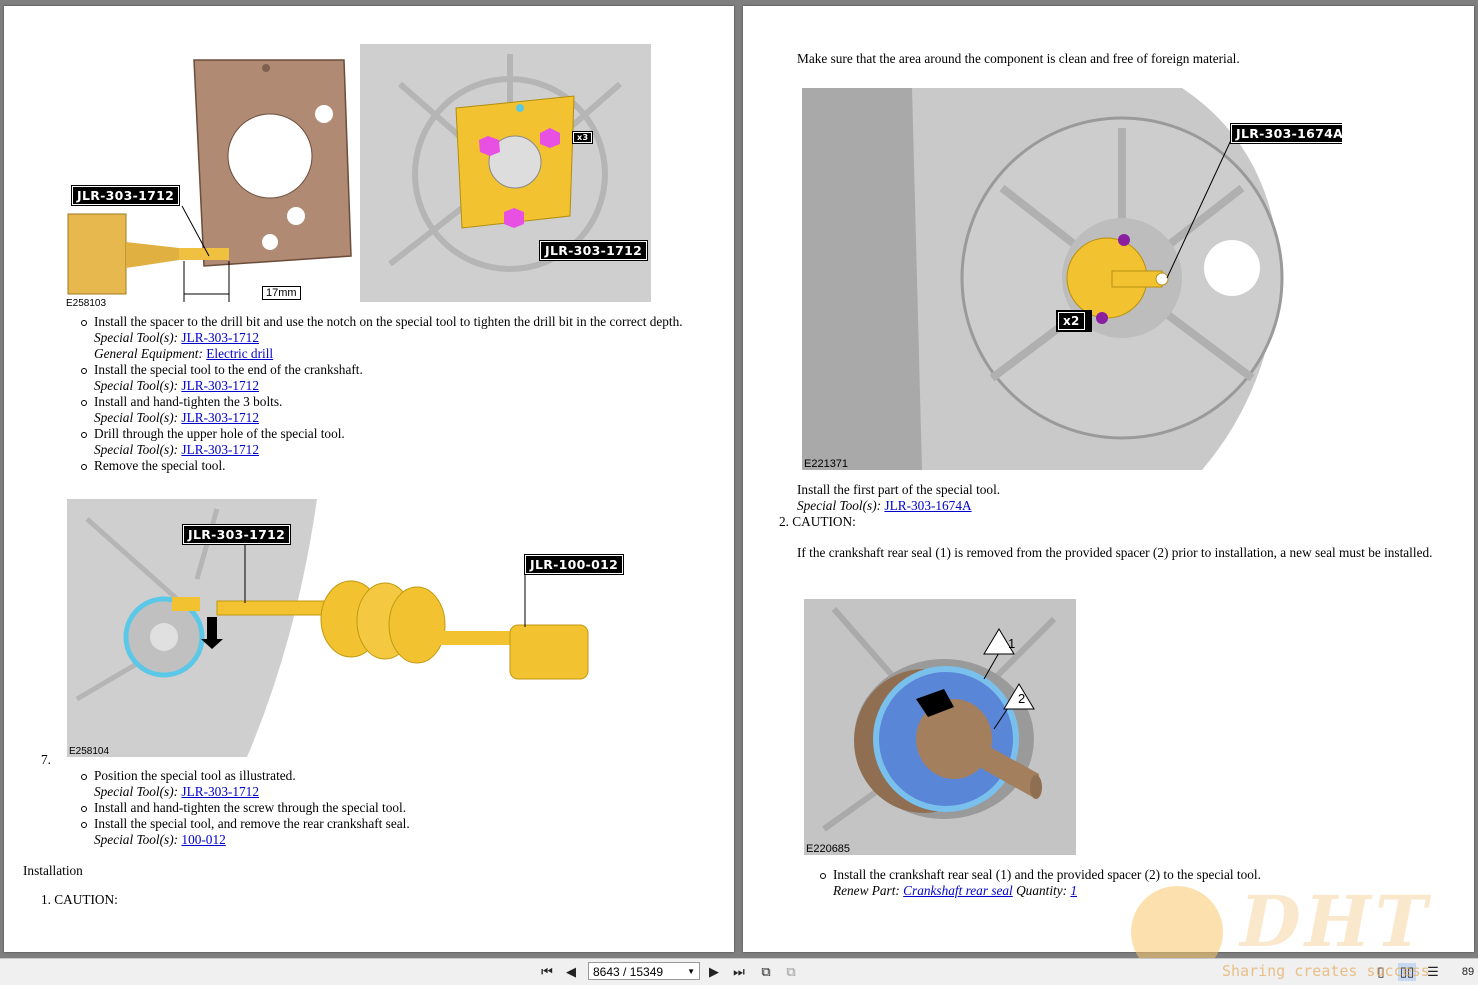 Image resolution: width=1478 pixels, height=985 pixels. What do you see at coordinates (1072, 279) in the screenshot?
I see `figure-first-part-tool: JLR-303-1674A x2 E221371` at bounding box center [1072, 279].